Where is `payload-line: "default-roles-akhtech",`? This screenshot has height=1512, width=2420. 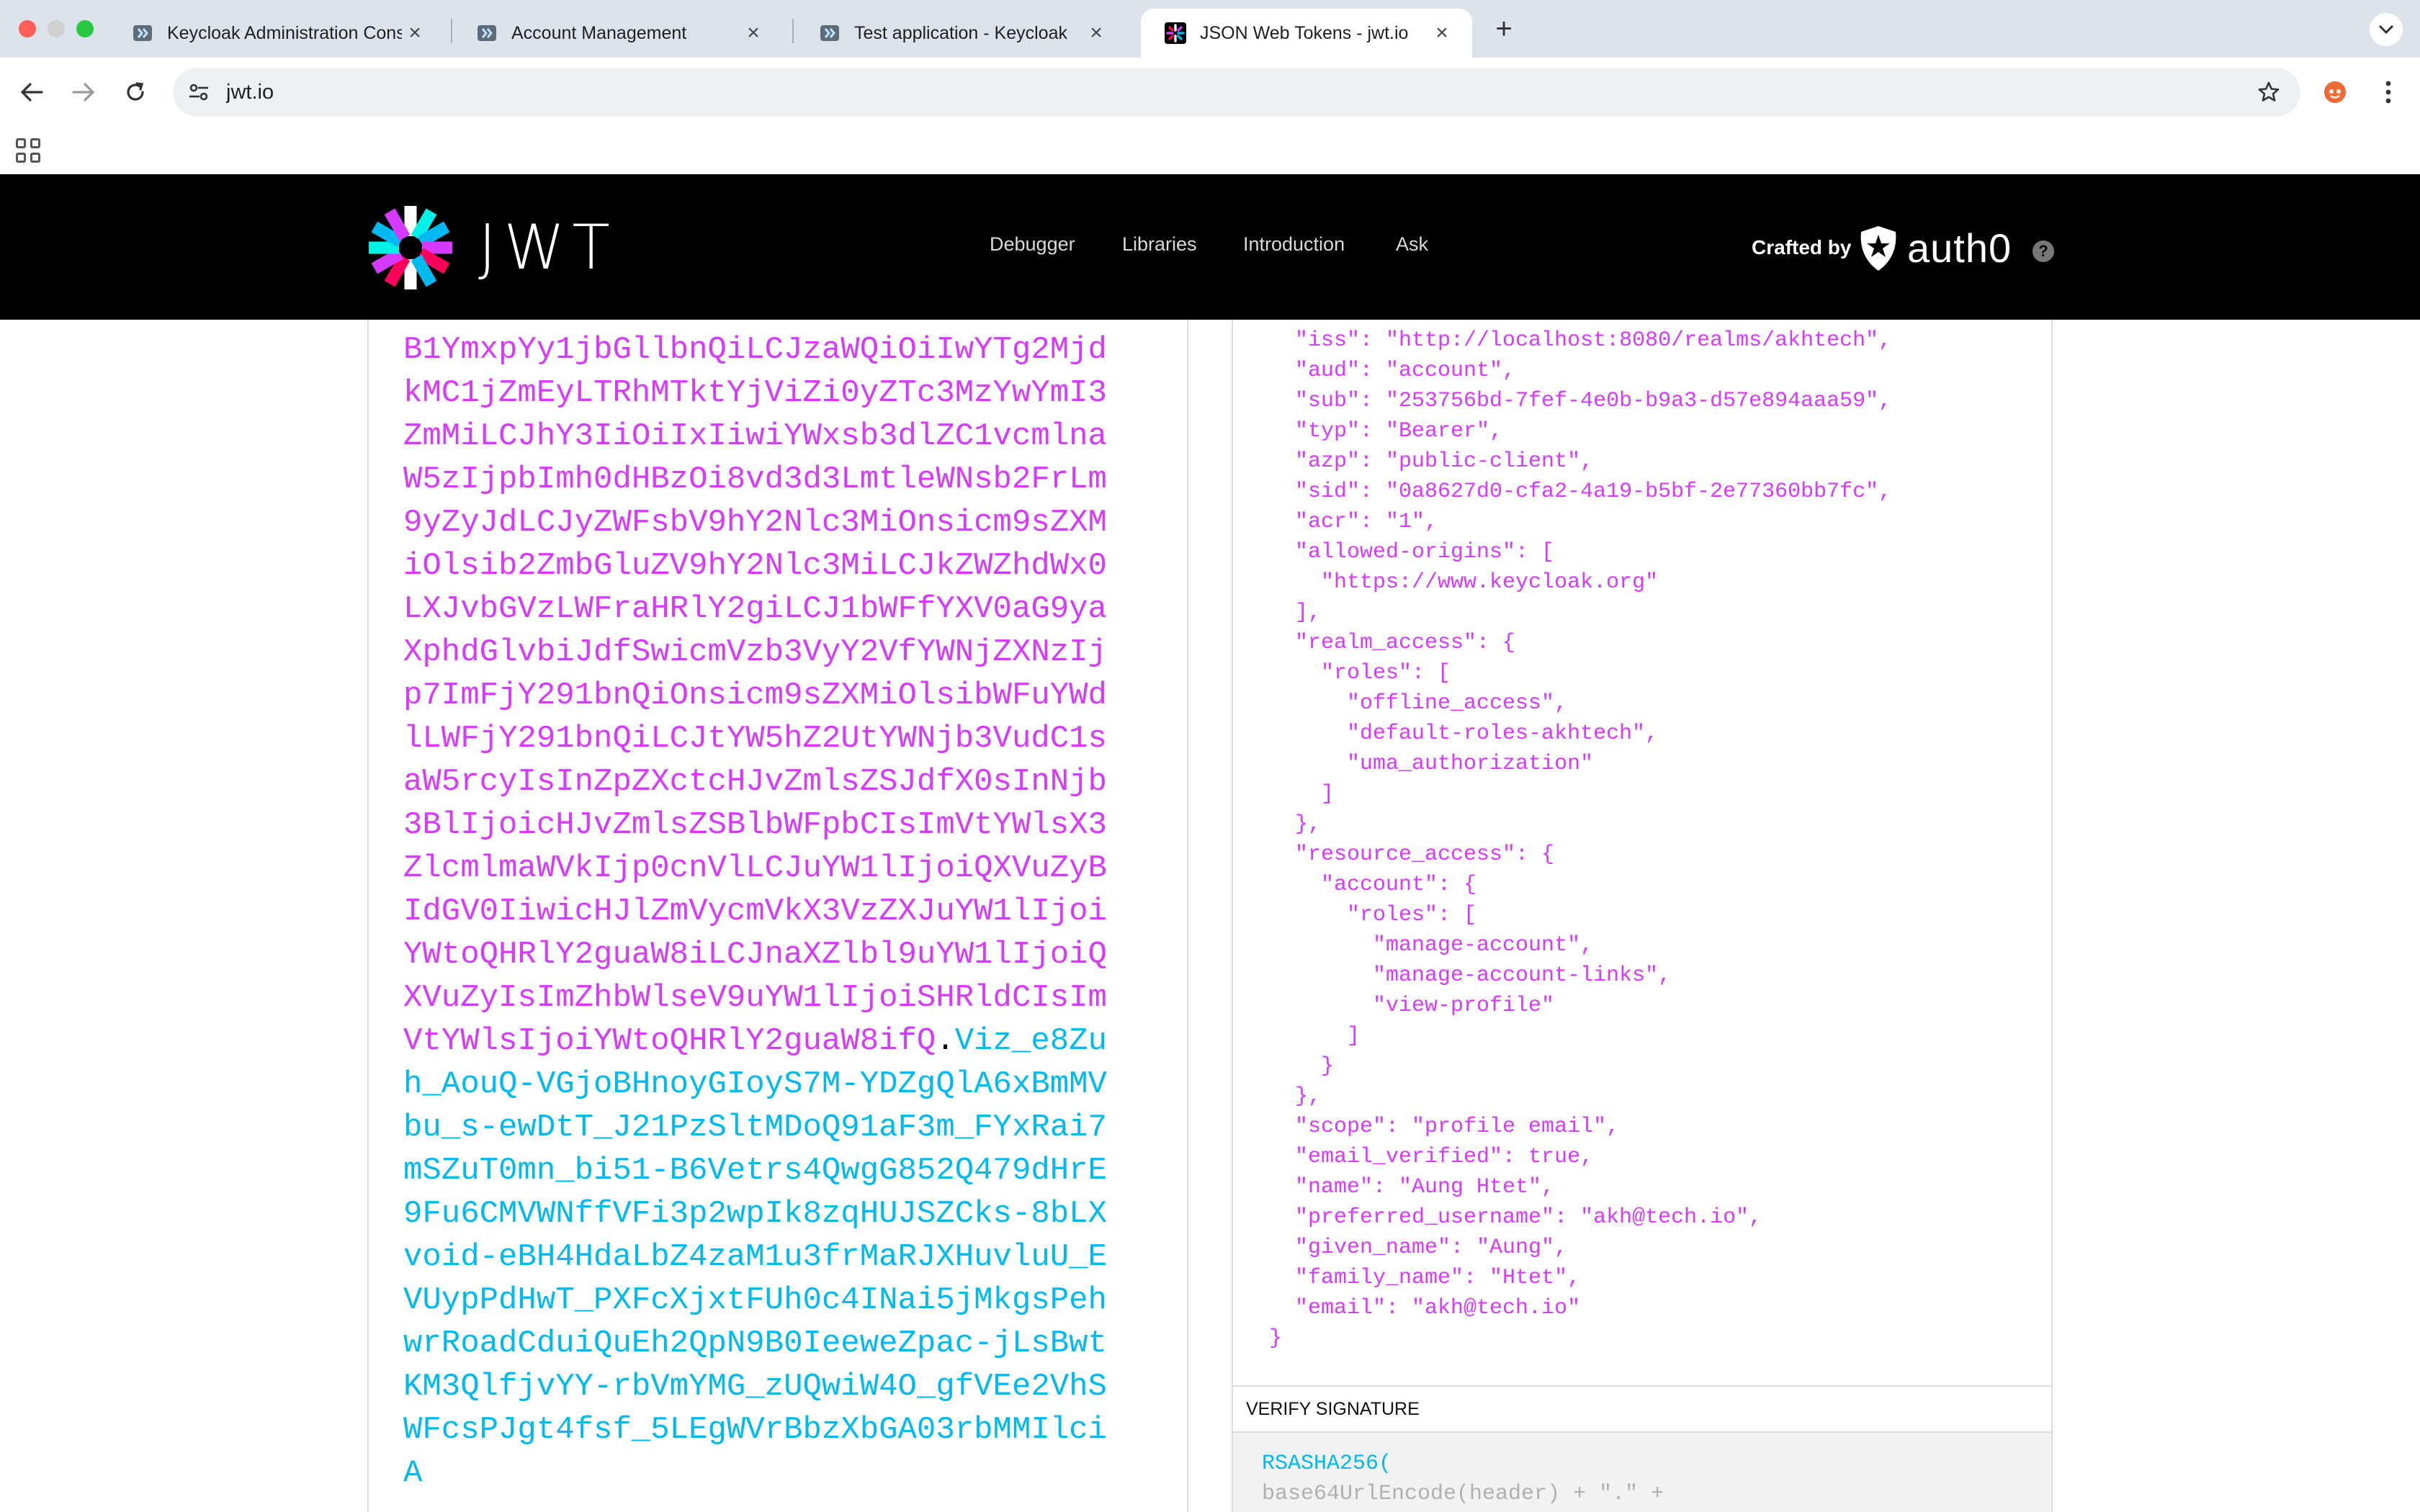
payload-line: "default-roles-akhtech", is located at coordinates (1464, 733).